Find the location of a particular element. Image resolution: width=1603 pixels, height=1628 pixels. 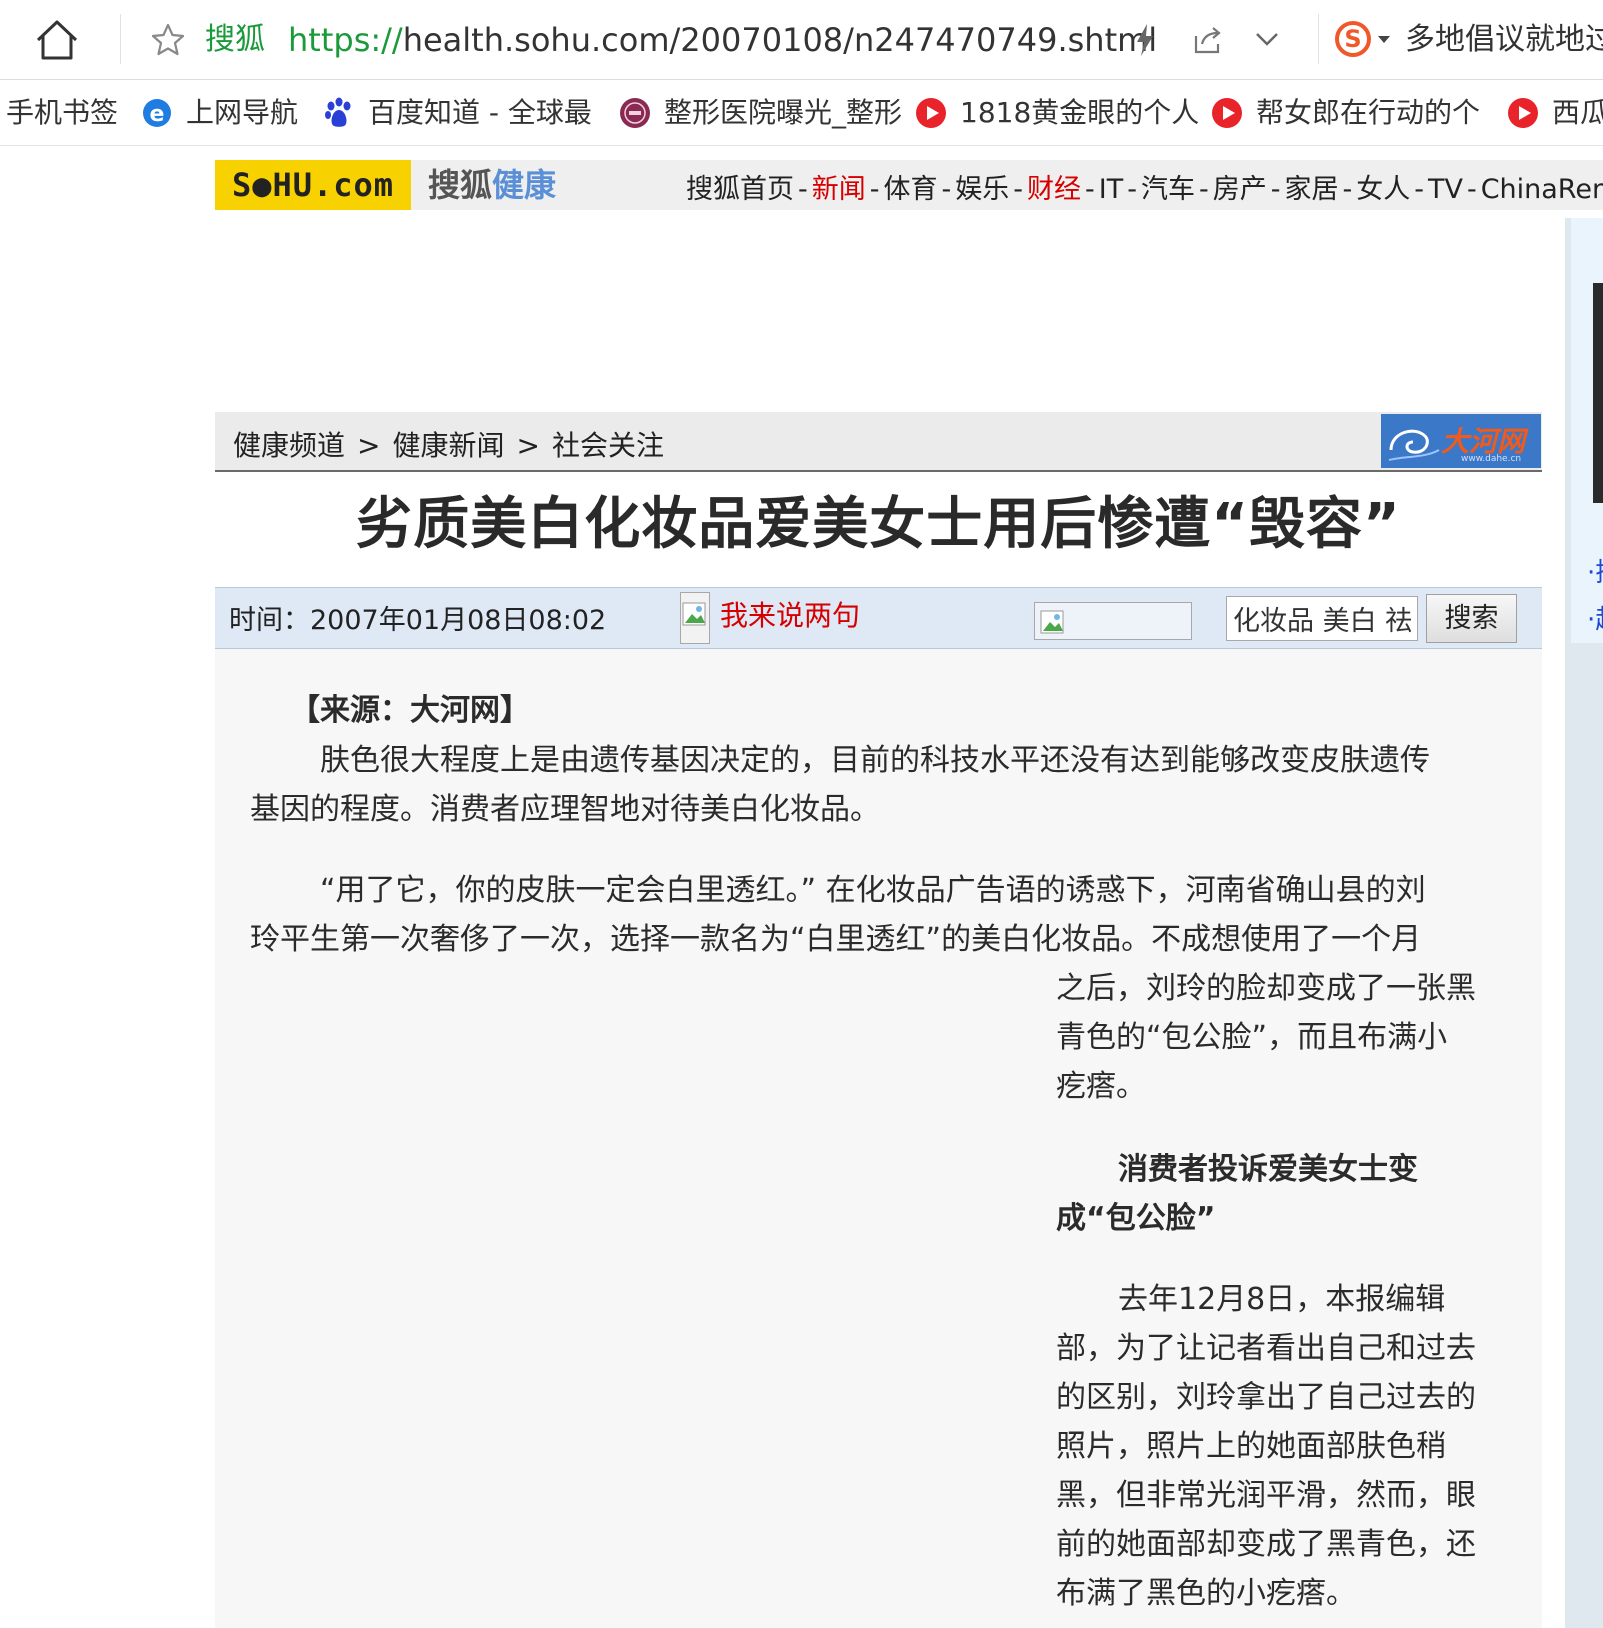

article-paragraph-line: 的区别，刘玲拿出了自己过去的 is located at coordinates (1266, 1397).